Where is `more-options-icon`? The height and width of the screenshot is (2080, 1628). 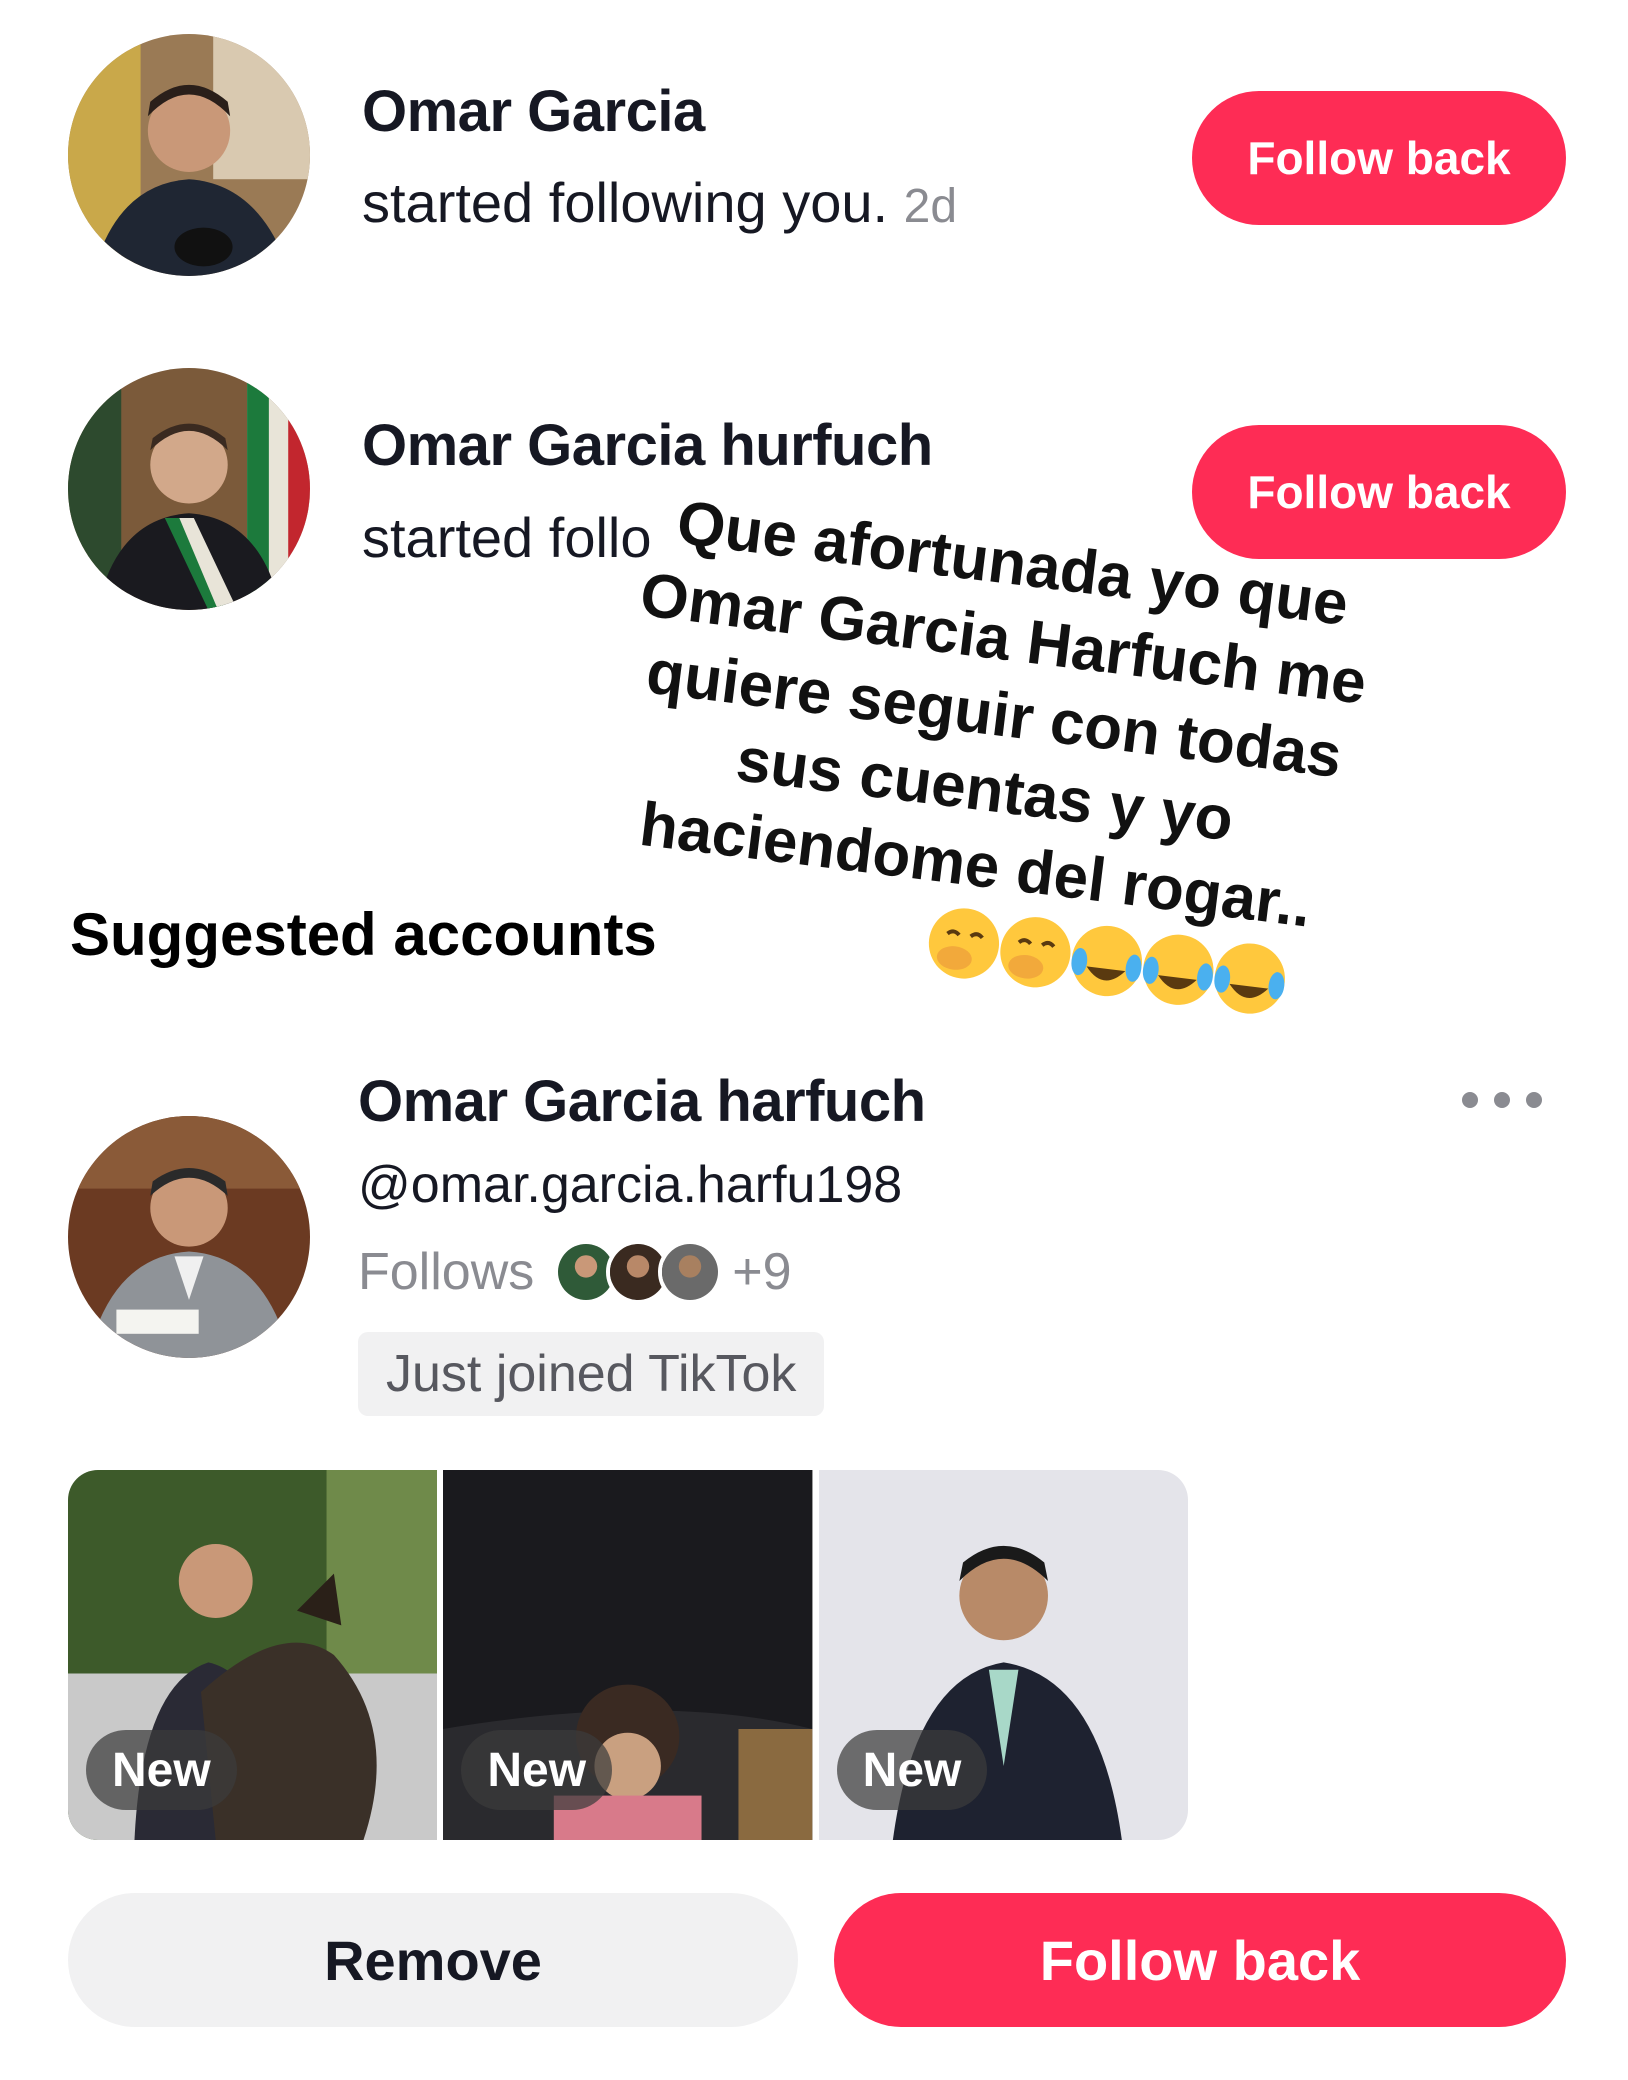
more-options-icon is located at coordinates (1502, 1100).